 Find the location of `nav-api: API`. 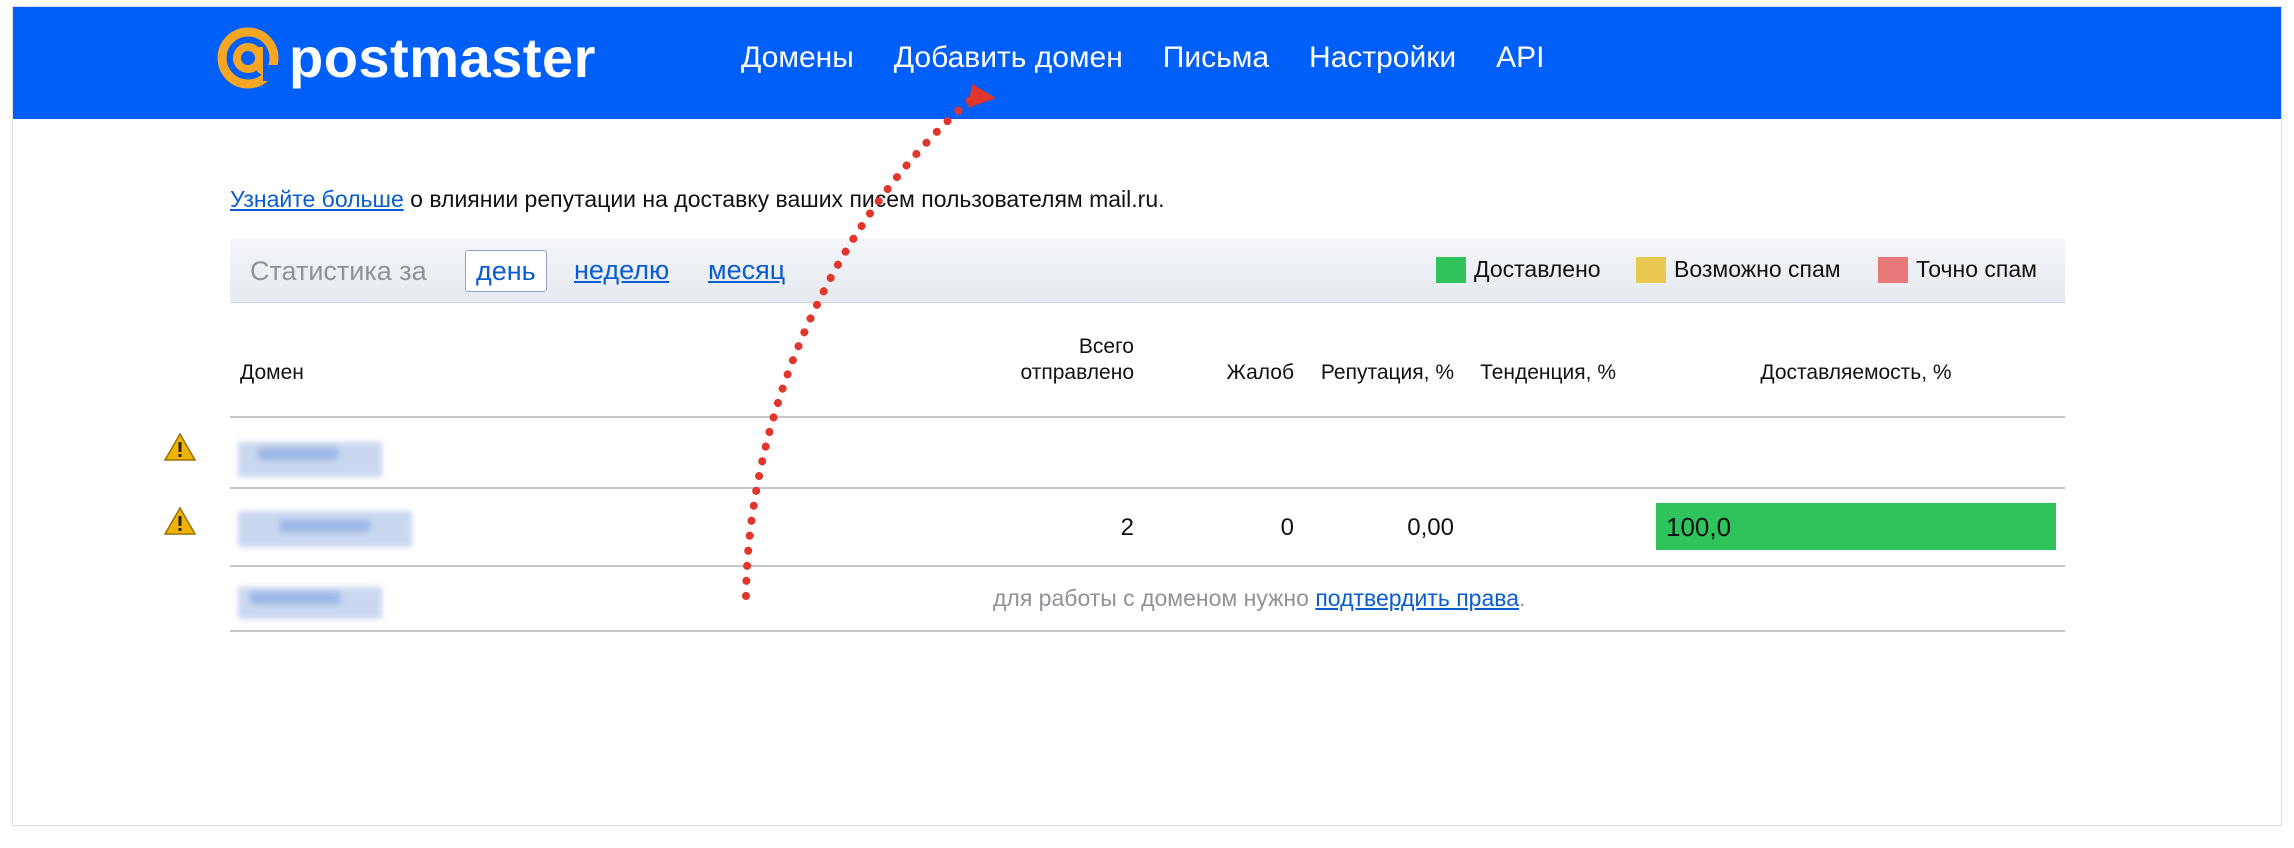

nav-api: API is located at coordinates (1520, 58).